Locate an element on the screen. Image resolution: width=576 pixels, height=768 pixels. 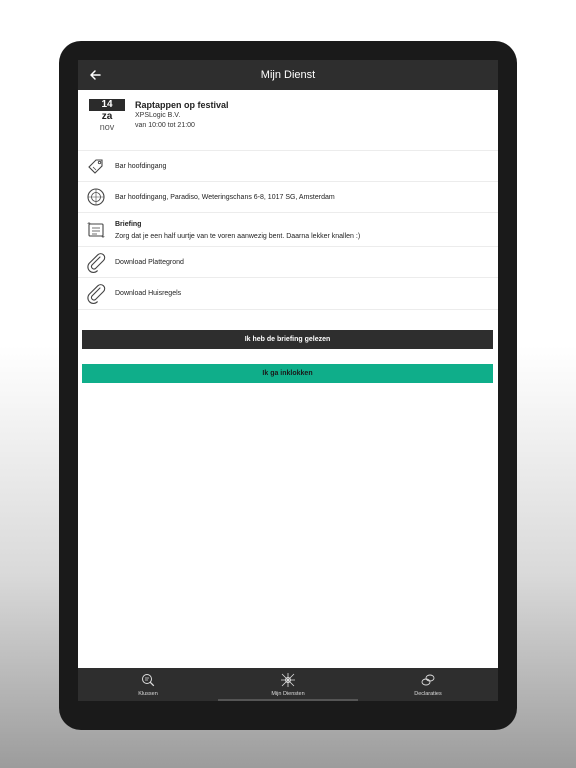
shift-title: Raptappen op festival is located at coordinates (182, 105).